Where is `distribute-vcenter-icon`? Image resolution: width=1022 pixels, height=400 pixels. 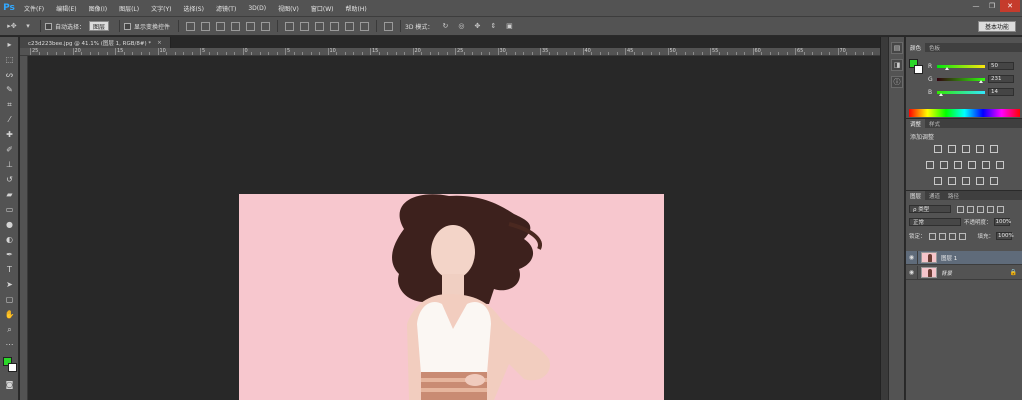
distribute-vcenter-icon is located at coordinates (305, 26).